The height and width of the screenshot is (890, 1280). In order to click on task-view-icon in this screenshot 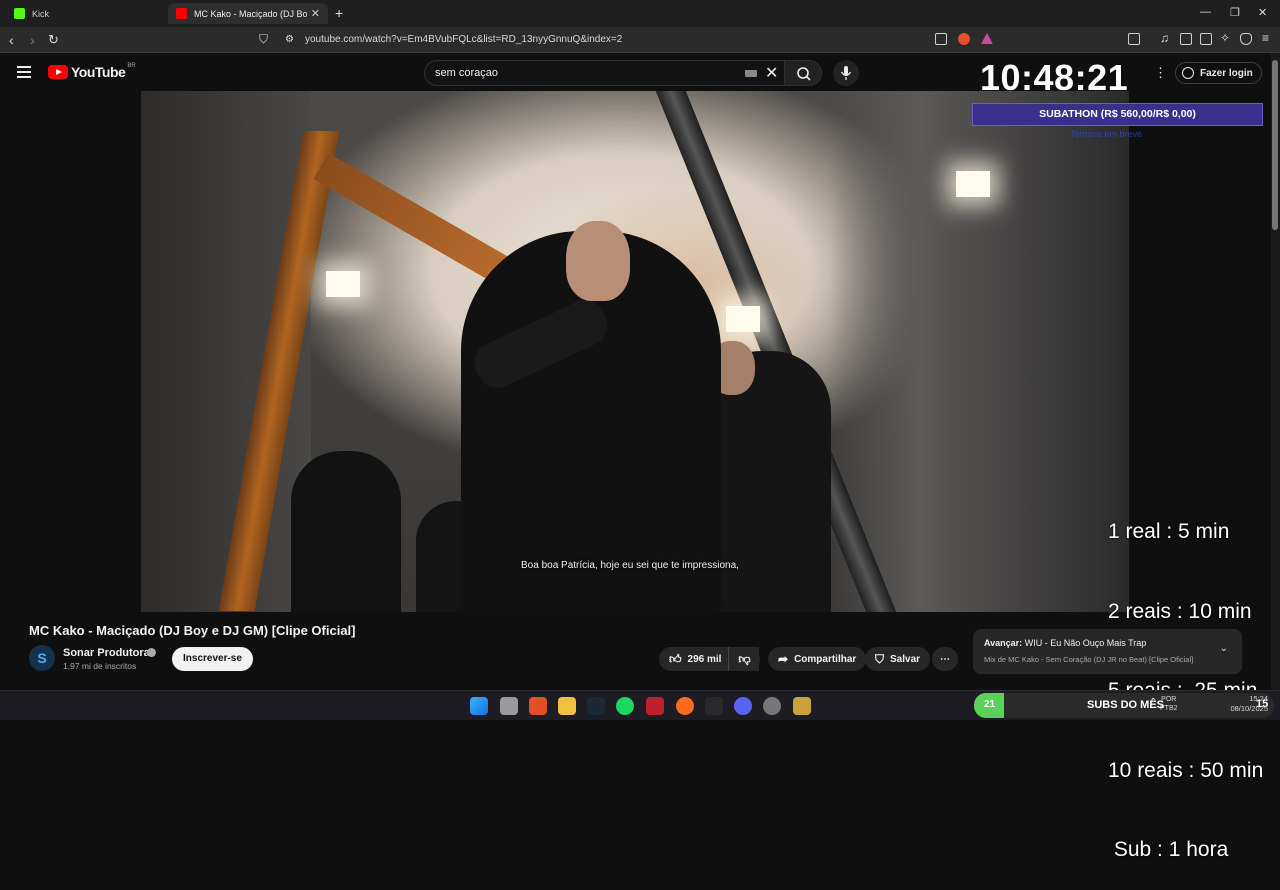, I will do `click(509, 706)`.